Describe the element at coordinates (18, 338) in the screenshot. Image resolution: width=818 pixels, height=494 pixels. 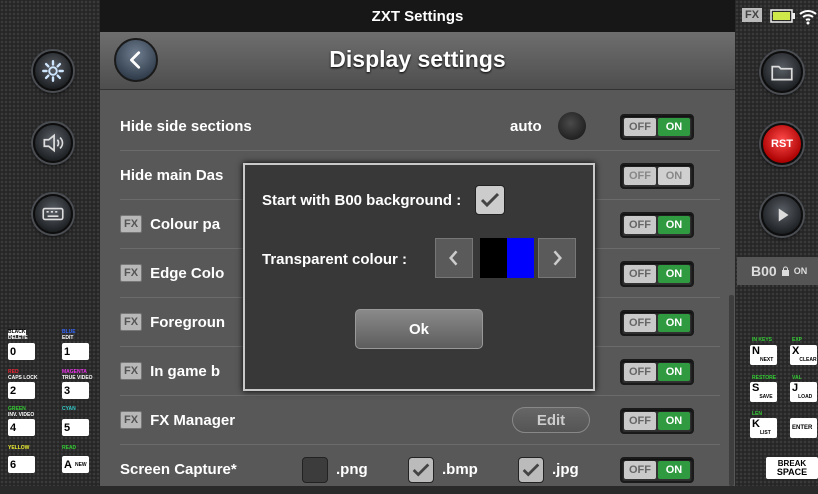
I see `key-label: DELETE` at that location.